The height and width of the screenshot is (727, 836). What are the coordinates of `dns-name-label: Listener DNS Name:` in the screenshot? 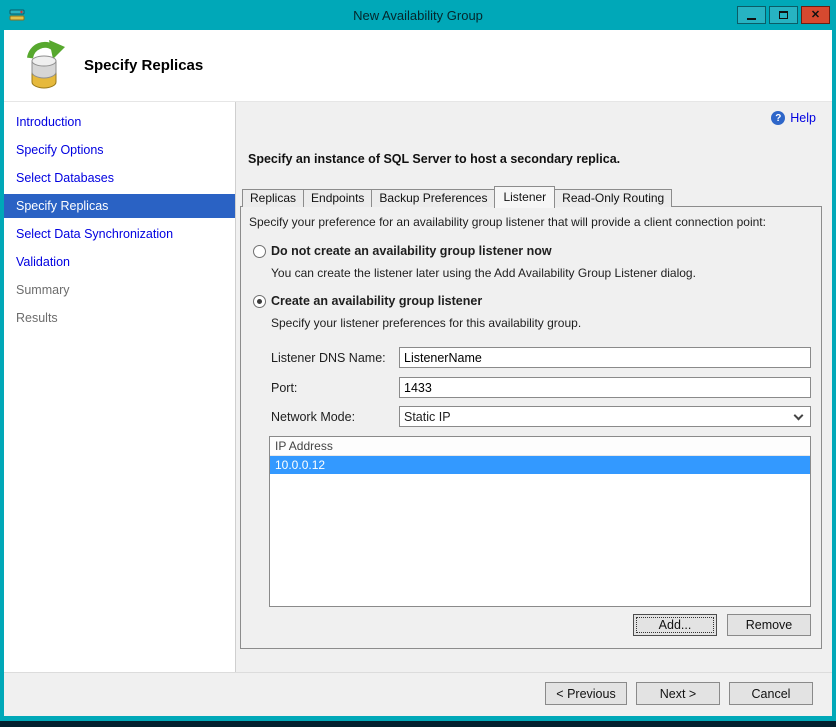 It's located at (328, 358).